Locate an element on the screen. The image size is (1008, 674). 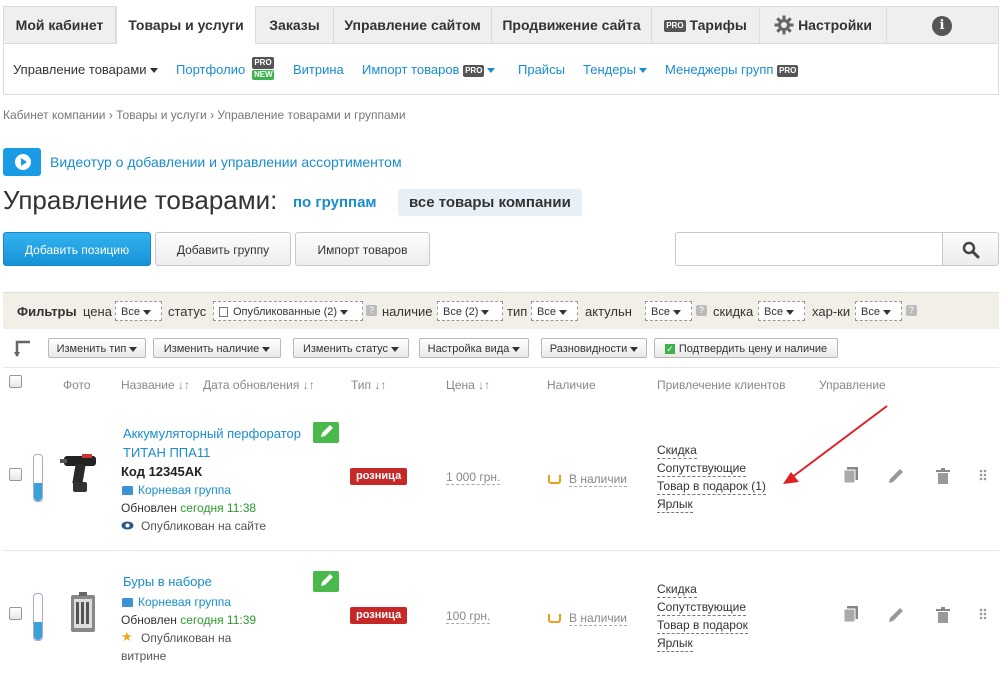
column-price-sort: Цена ↓↑ is located at coordinates (468, 385).